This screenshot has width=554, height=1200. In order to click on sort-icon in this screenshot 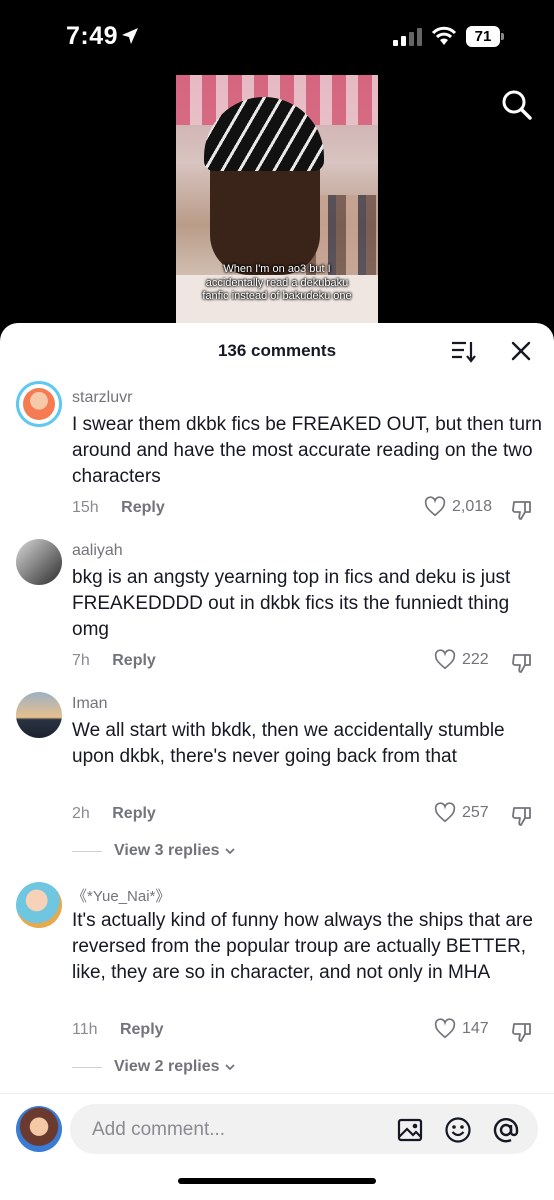, I will do `click(463, 351)`.